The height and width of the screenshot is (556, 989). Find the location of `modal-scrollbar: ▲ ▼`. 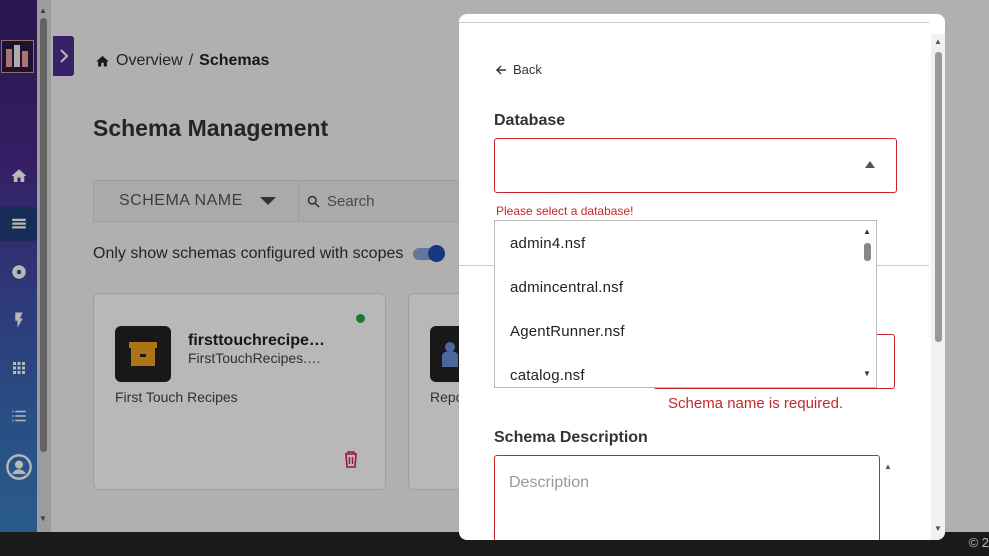

modal-scrollbar: ▲ ▼ is located at coordinates (938, 287).